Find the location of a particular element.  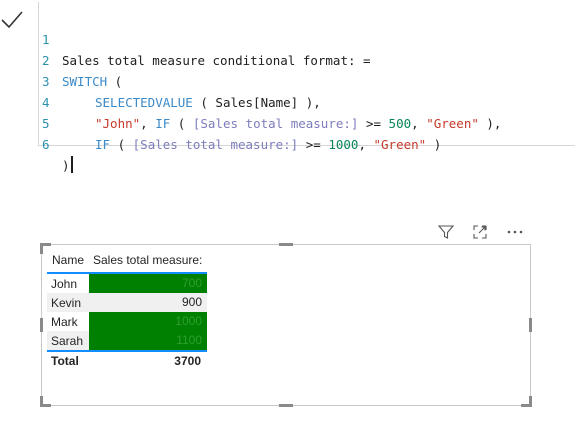

code-line: 3 SELECTEDVALUE ( Sales[Name] ), is located at coordinates (307, 80).